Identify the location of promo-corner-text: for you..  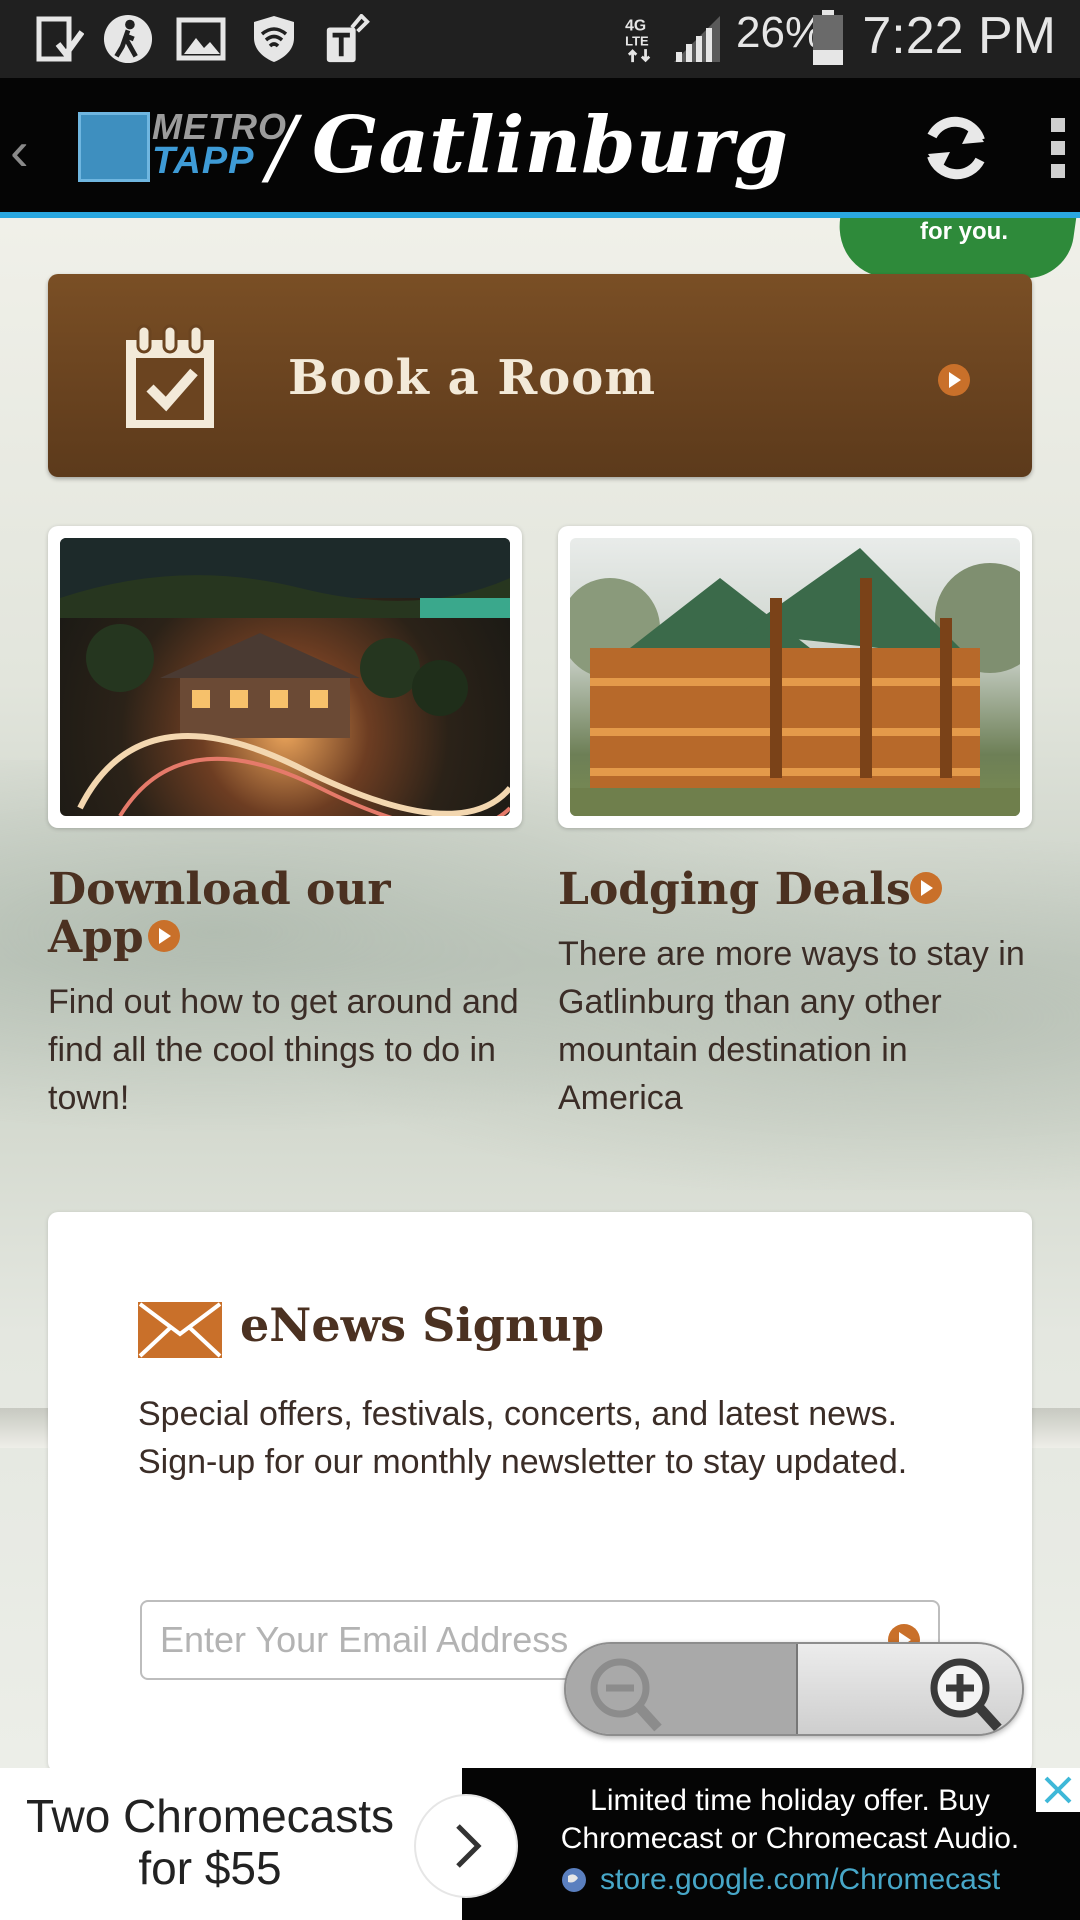
(964, 231).